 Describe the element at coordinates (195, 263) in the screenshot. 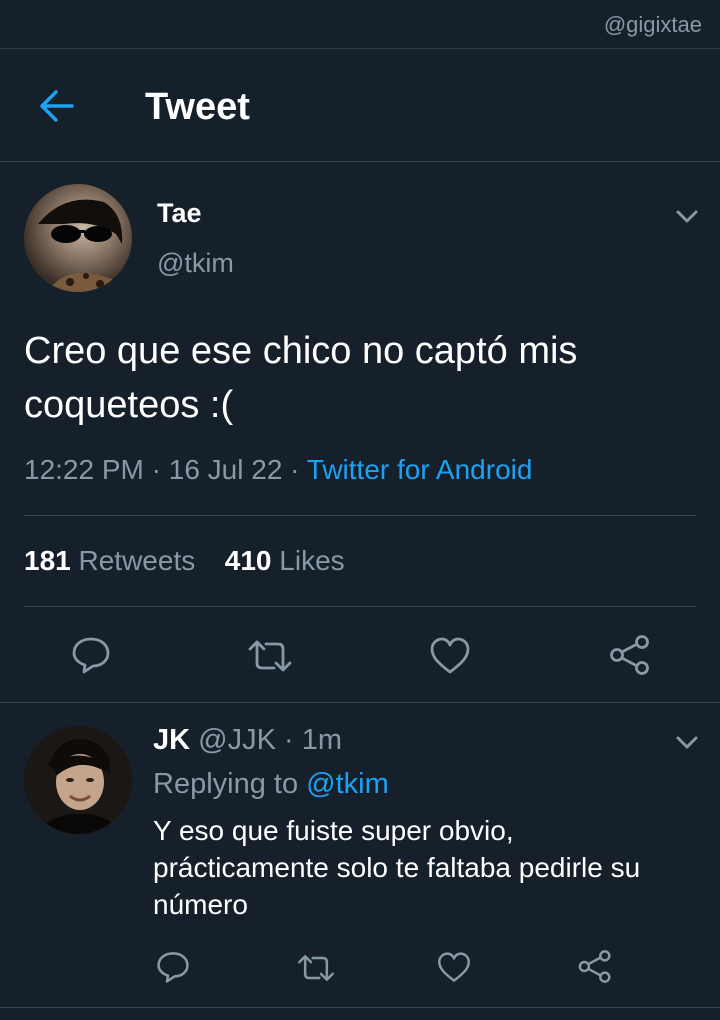

I see `author-handle: @tkim` at that location.